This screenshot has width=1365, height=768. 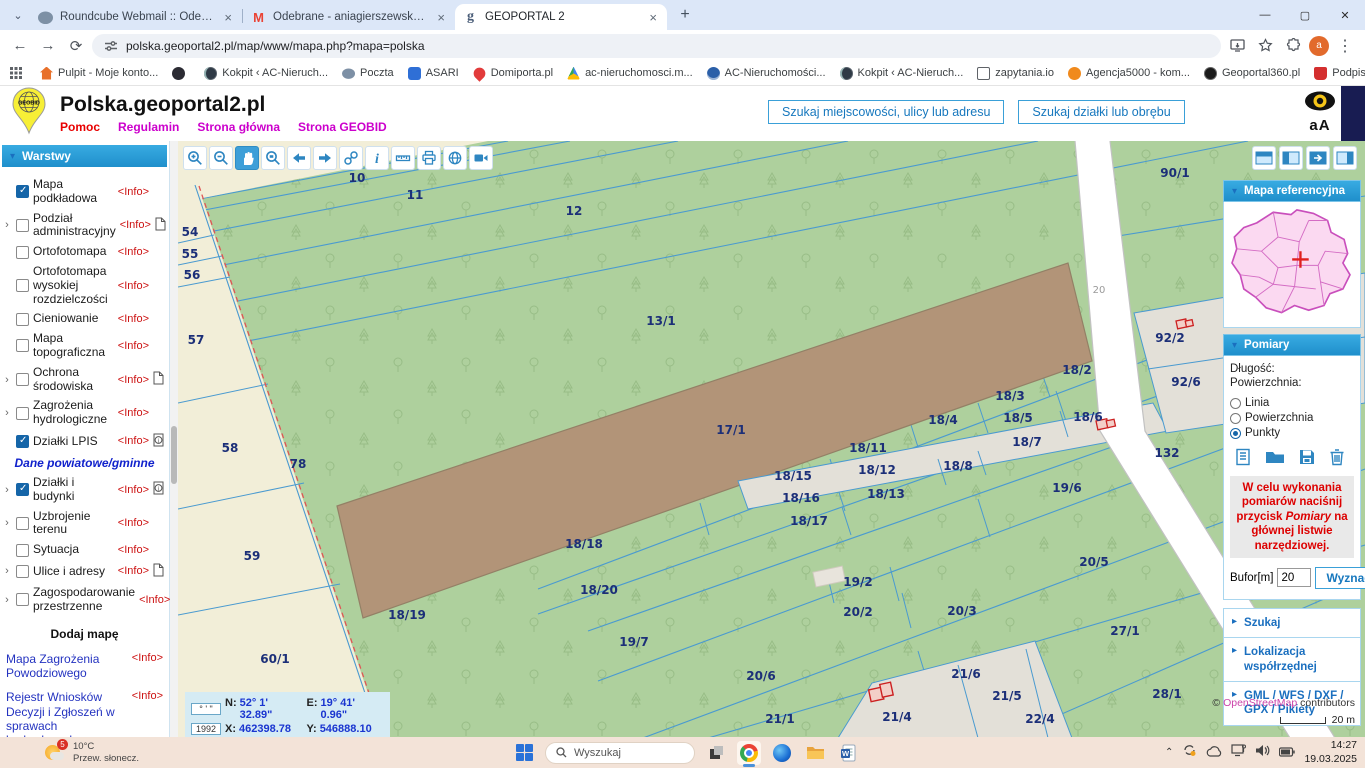 What do you see at coordinates (1262, 753) in the screenshot?
I see `volume-tray-icon` at bounding box center [1262, 753].